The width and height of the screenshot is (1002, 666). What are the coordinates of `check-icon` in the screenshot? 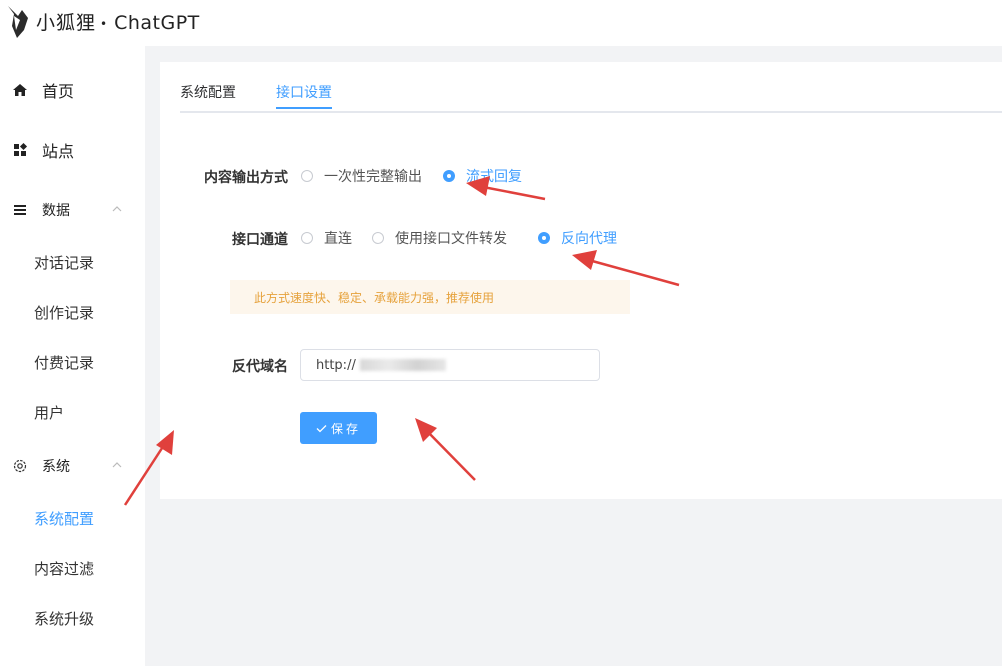 It's located at (321, 428).